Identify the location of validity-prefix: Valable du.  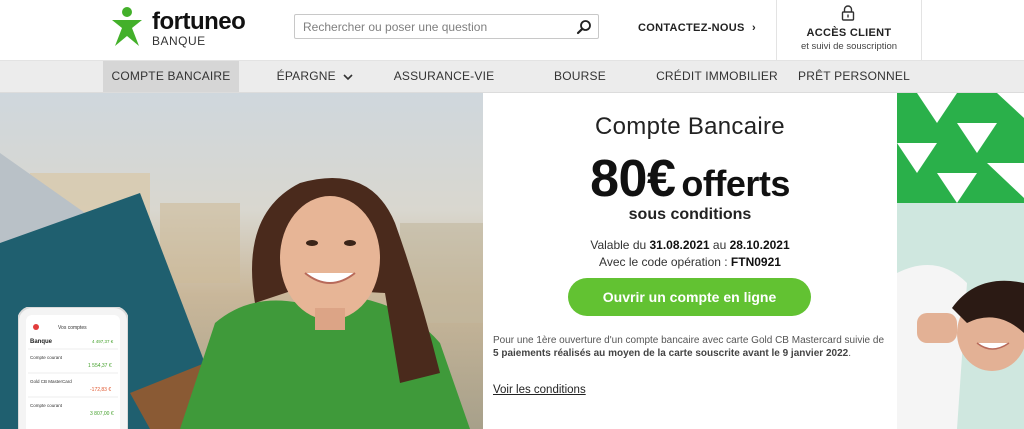
(620, 245).